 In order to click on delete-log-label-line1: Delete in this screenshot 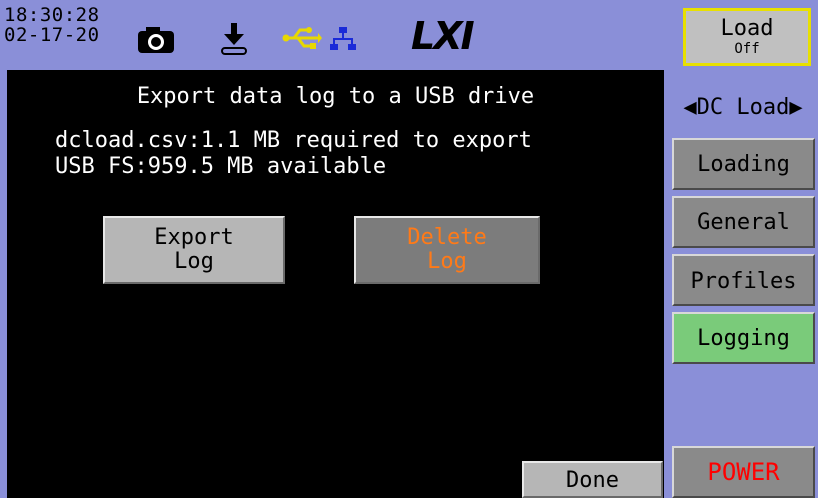, I will do `click(447, 237)`.